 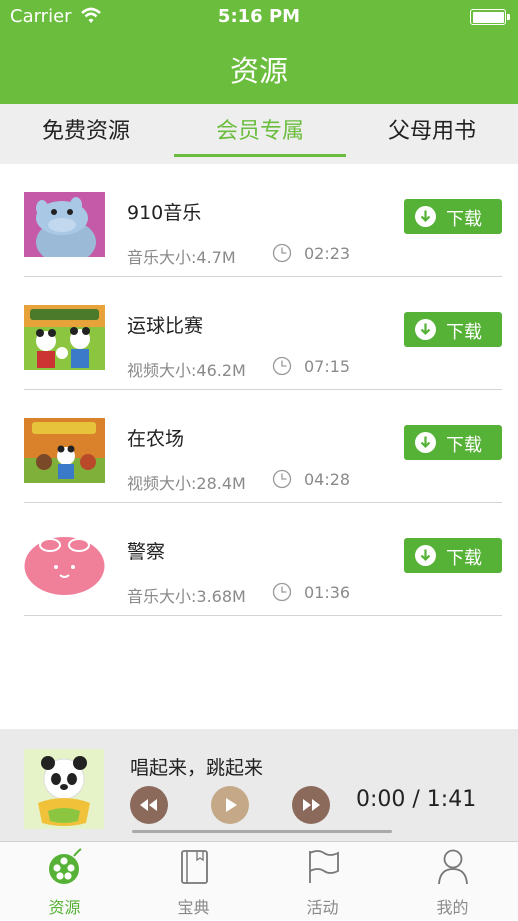 I want to click on playback-time: 0:00 / 1:41, so click(x=416, y=799).